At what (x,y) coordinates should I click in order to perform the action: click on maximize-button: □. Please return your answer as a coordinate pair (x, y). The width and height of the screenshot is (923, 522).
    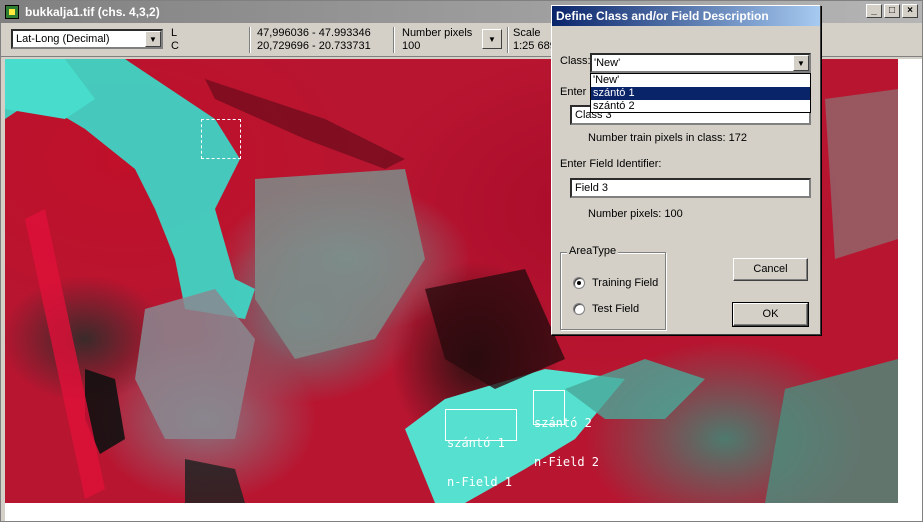
    Looking at the image, I should click on (892, 11).